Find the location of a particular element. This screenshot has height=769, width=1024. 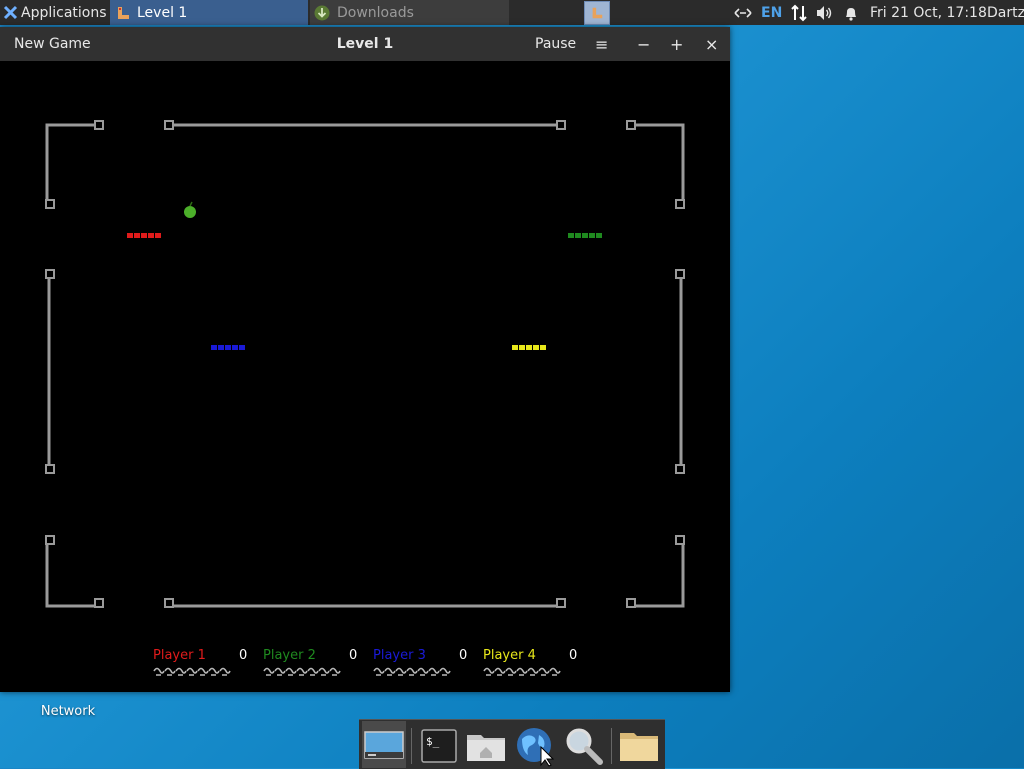

transfer-icon is located at coordinates (799, 13).